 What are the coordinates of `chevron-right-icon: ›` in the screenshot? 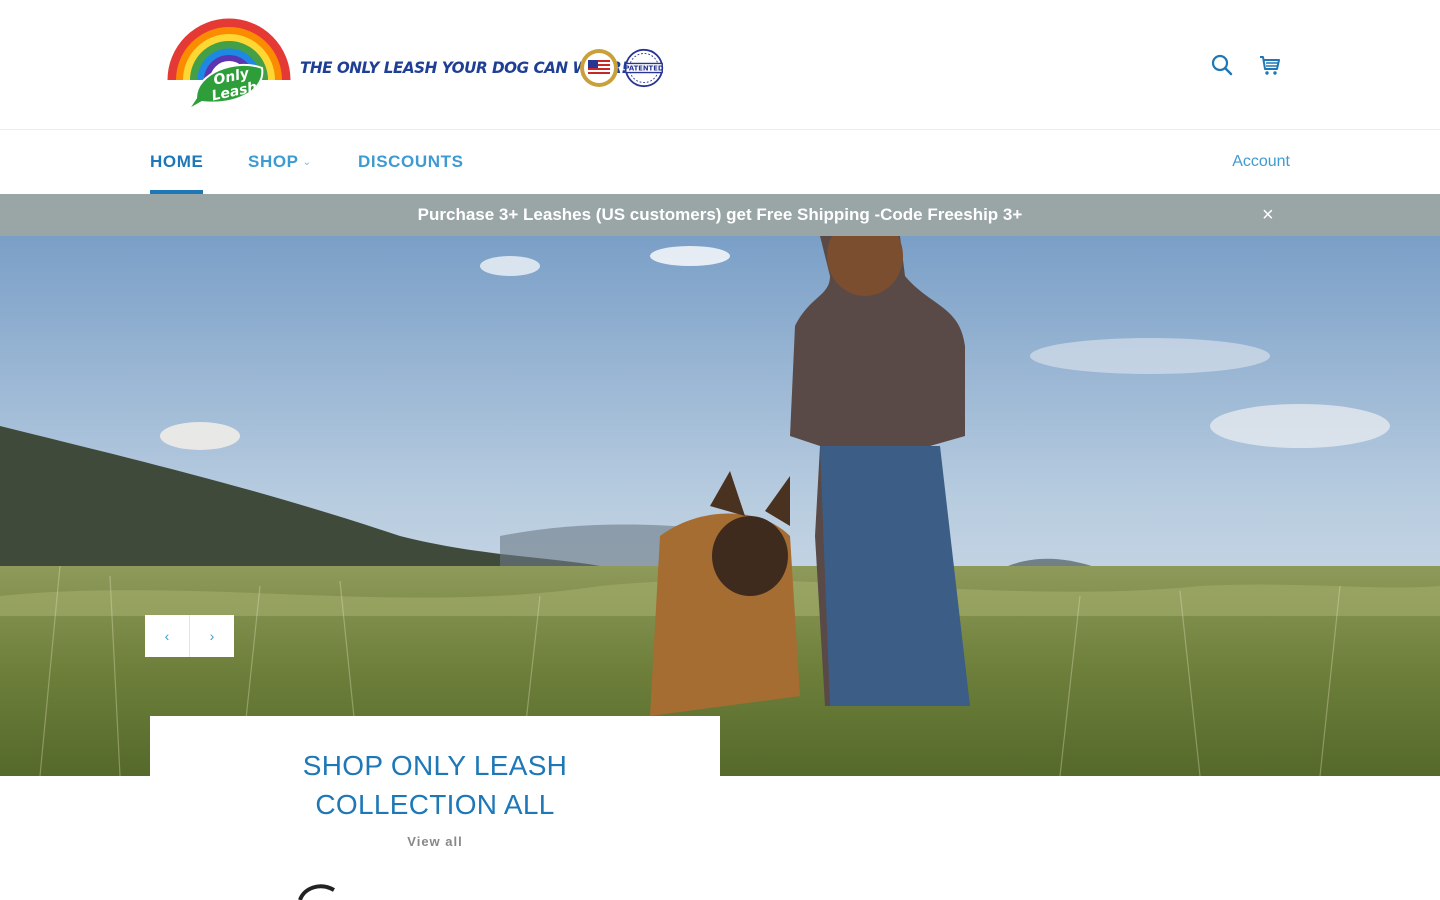 It's located at (212, 636).